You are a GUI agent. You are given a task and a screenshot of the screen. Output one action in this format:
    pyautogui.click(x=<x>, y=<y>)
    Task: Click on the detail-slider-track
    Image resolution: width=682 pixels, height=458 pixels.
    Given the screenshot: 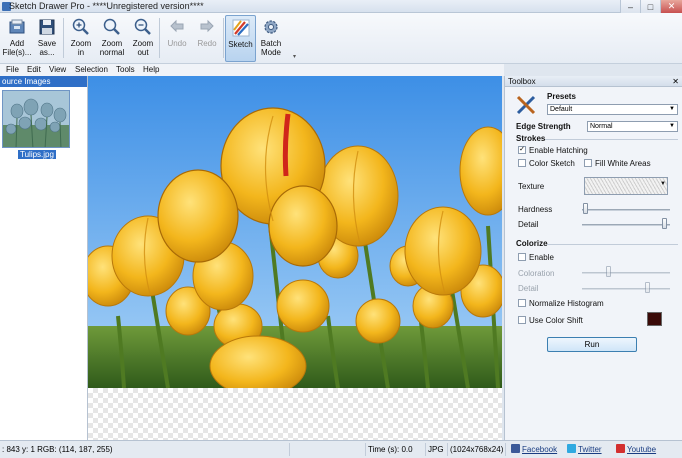 What is the action you would take?
    pyautogui.click(x=626, y=225)
    